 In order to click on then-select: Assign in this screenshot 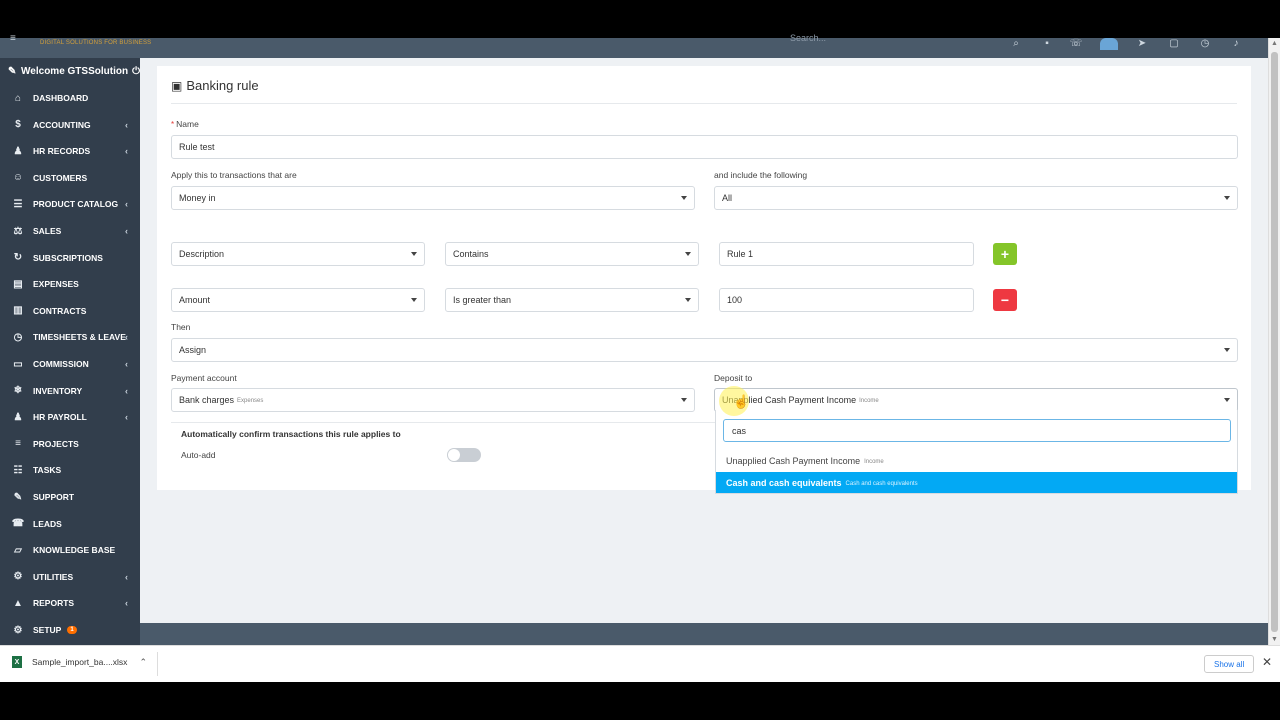, I will do `click(704, 350)`.